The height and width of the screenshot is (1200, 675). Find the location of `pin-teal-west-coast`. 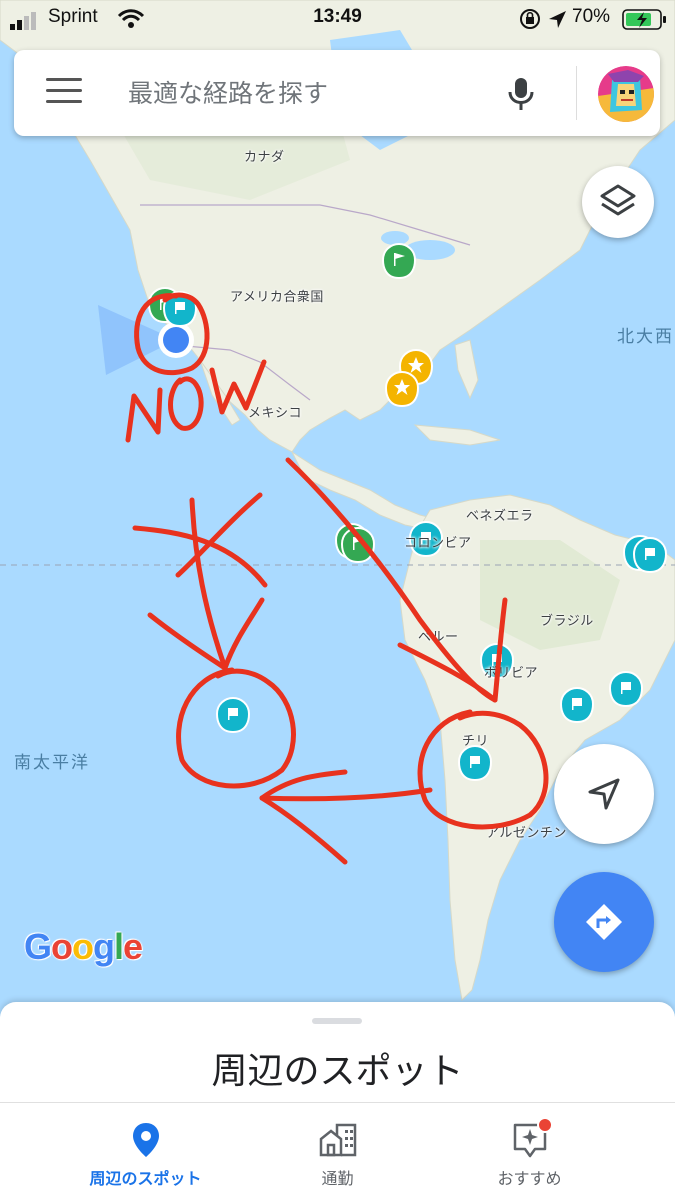

pin-teal-west-coast is located at coordinates (180, 309).